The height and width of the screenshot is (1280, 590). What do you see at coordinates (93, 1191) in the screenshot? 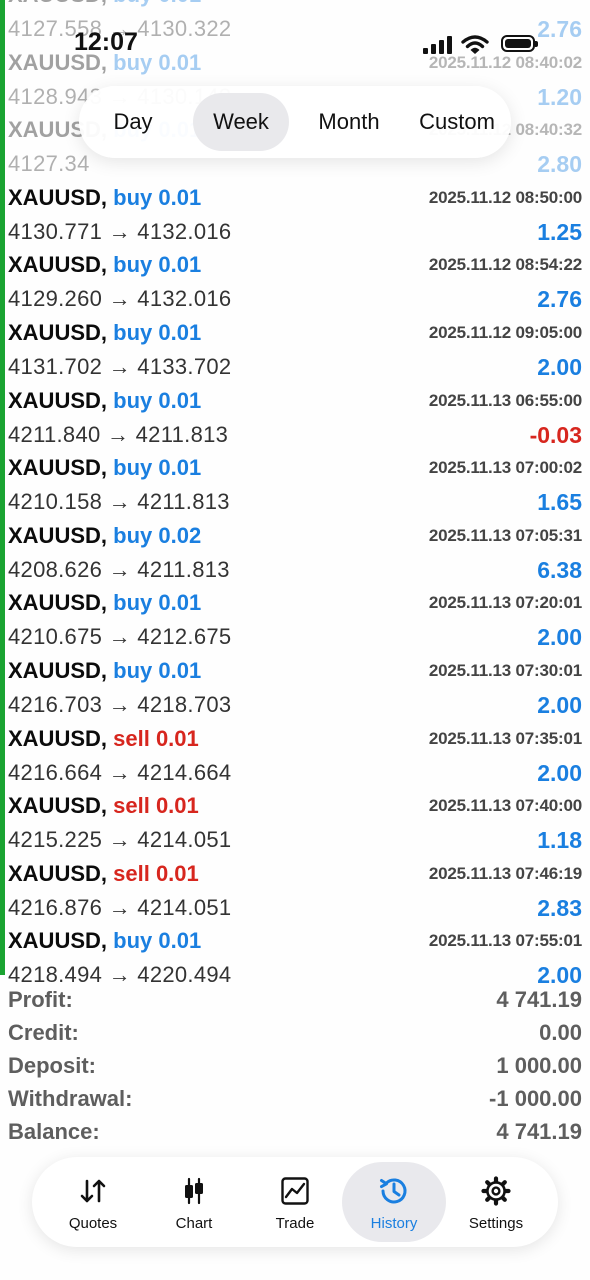
I see `quotes-arrows-icon` at bounding box center [93, 1191].